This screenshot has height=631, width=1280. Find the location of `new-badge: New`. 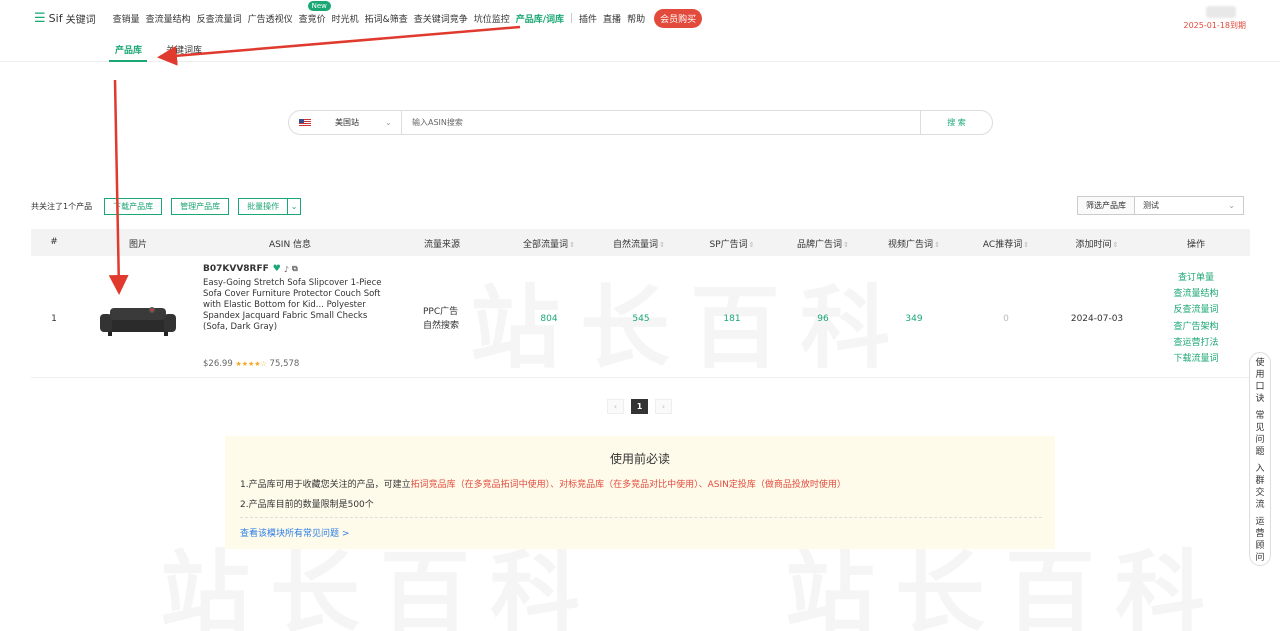

new-badge: New is located at coordinates (319, 5).